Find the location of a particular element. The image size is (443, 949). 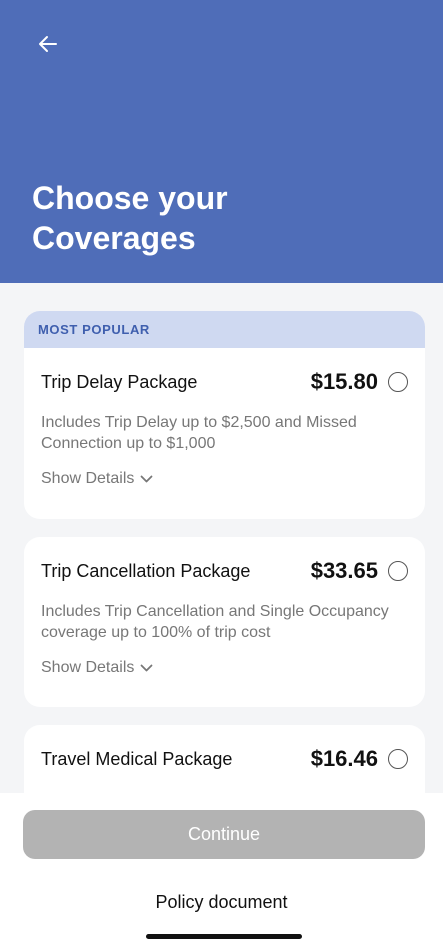

most-popular-badge: MOST POPULAR is located at coordinates (224, 329).